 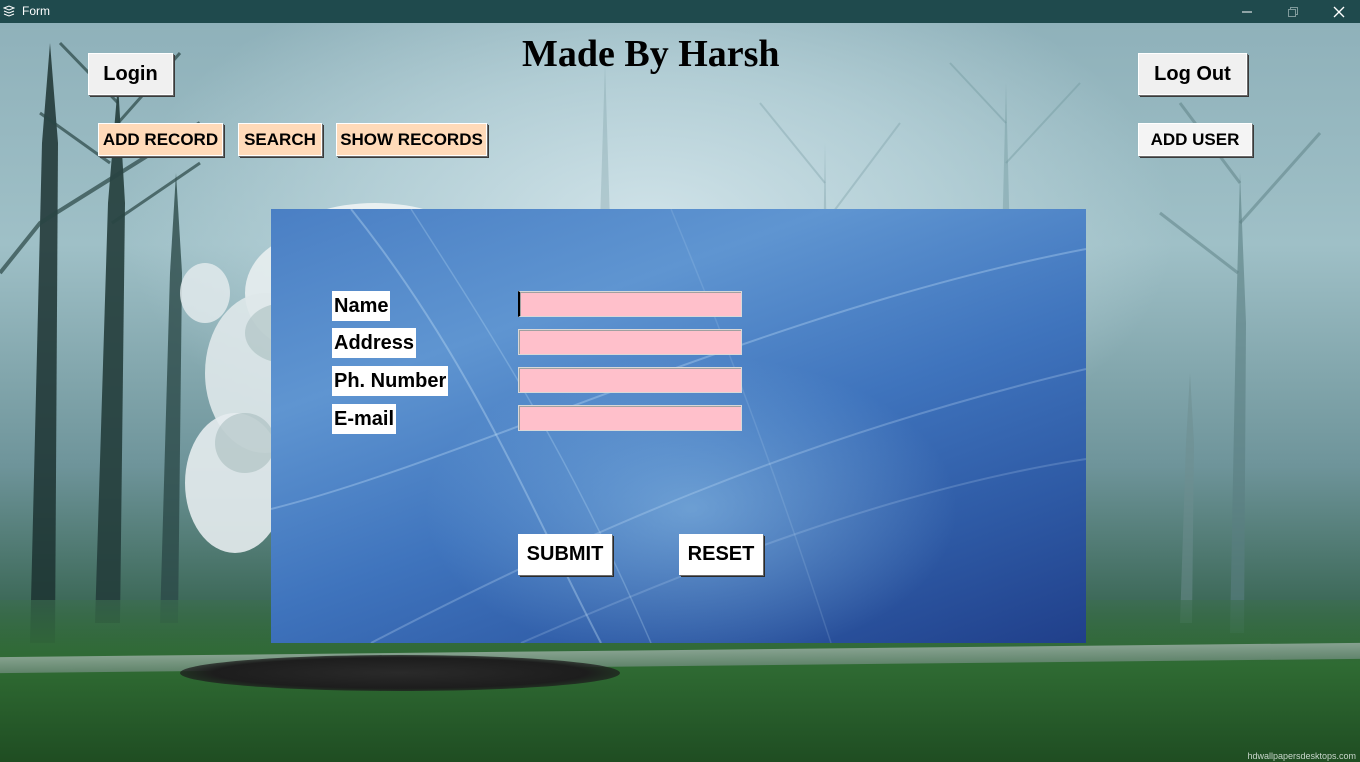 I want to click on flower-bed, so click(x=400, y=673).